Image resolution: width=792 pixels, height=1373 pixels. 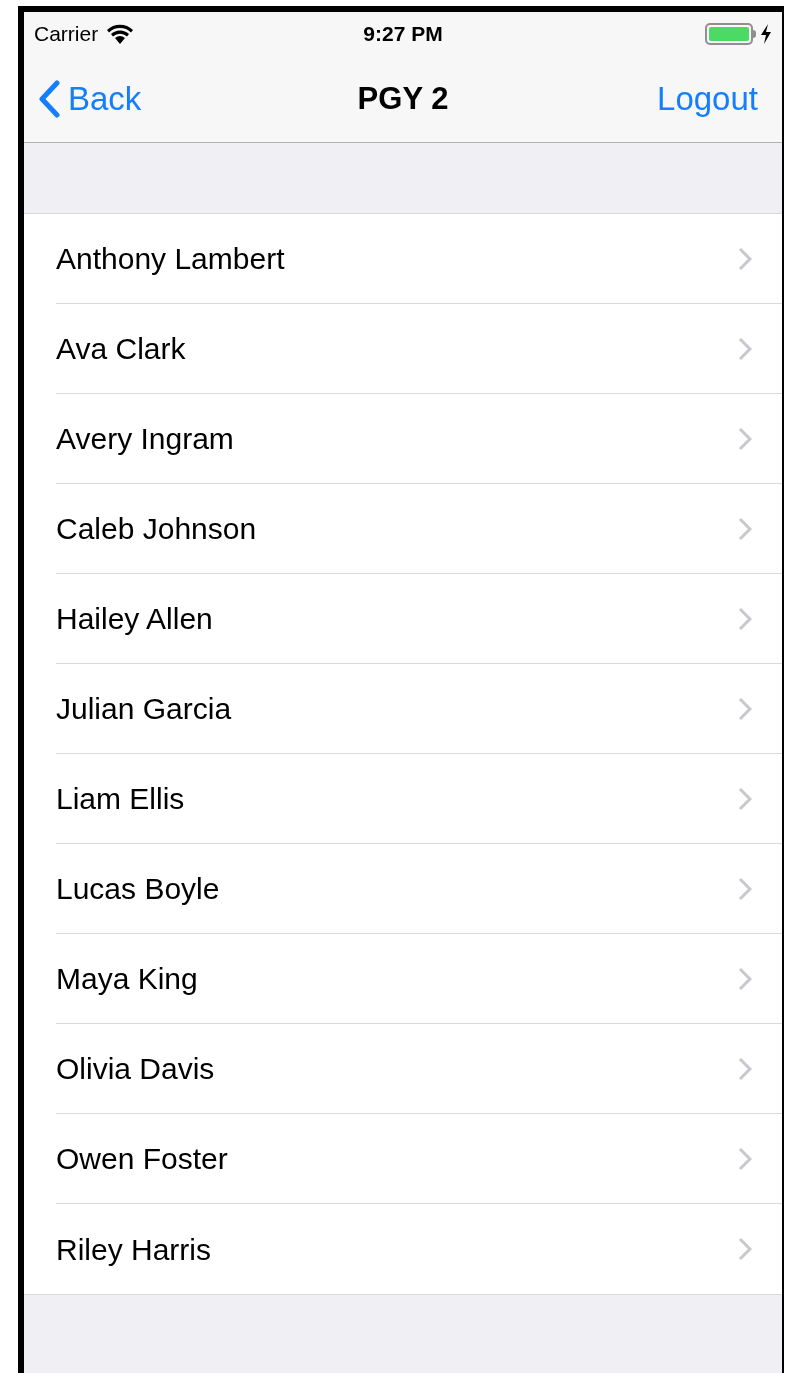 What do you see at coordinates (419, 349) in the screenshot?
I see `list-row: Ava Clark` at bounding box center [419, 349].